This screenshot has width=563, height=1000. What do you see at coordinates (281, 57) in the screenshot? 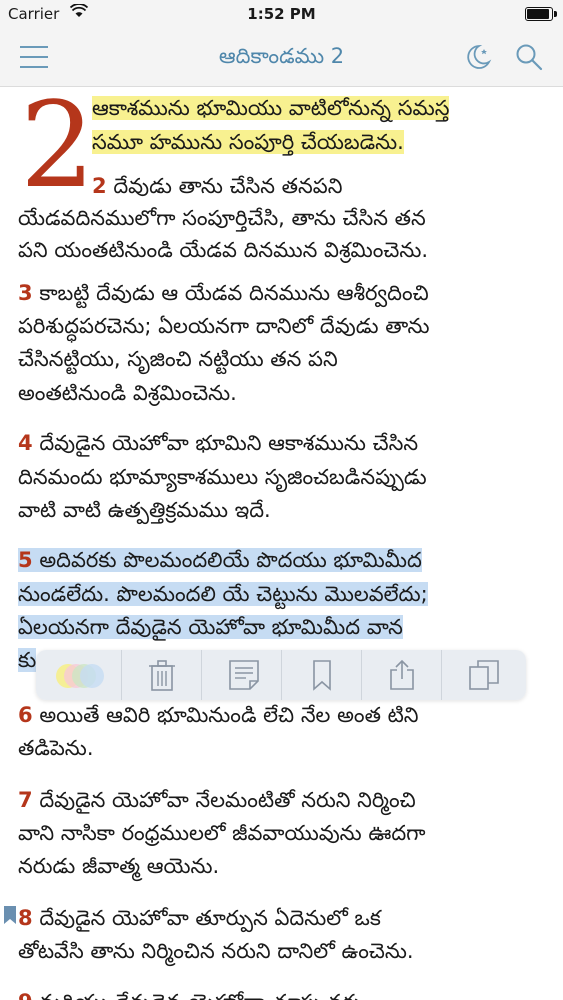
I see `nav-bar: ఆదికాండము 2` at bounding box center [281, 57].